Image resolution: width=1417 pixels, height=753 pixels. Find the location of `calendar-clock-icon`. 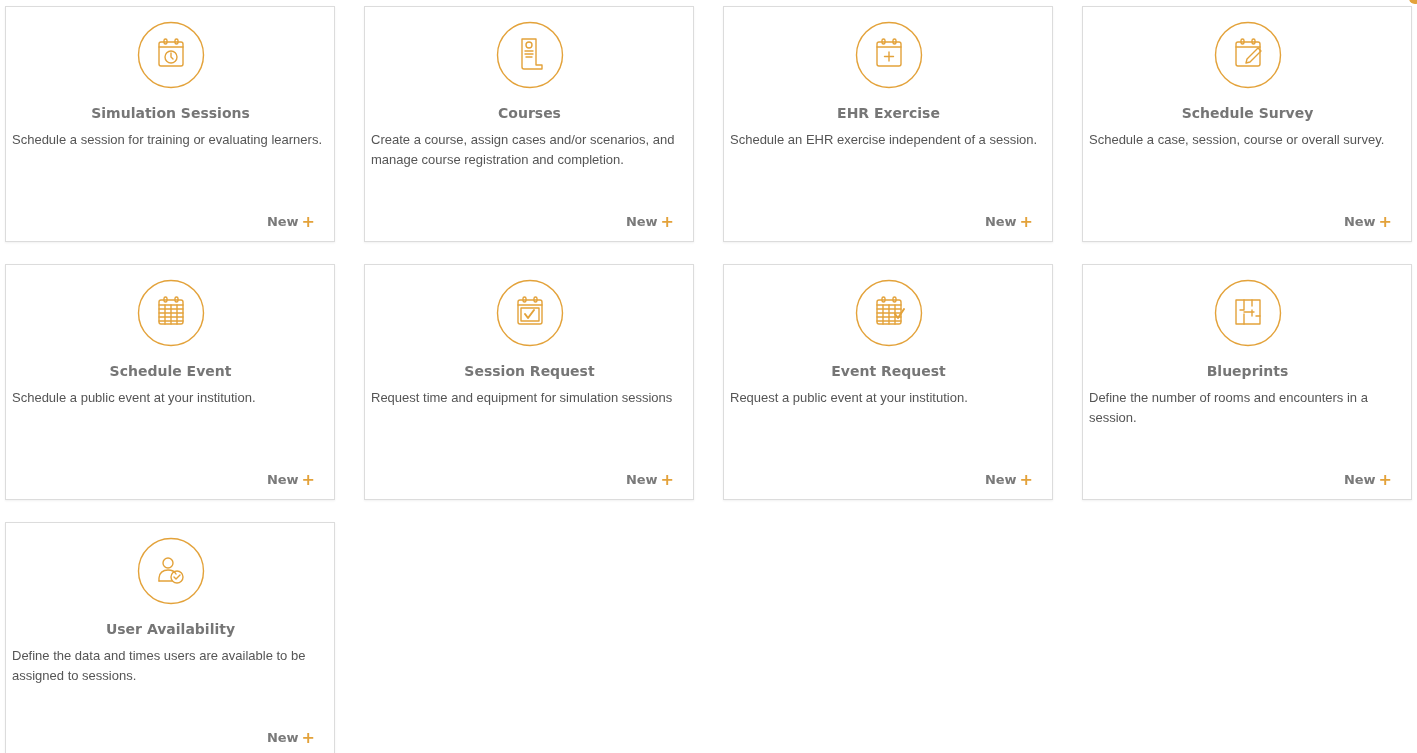

calendar-clock-icon is located at coordinates (170, 55).